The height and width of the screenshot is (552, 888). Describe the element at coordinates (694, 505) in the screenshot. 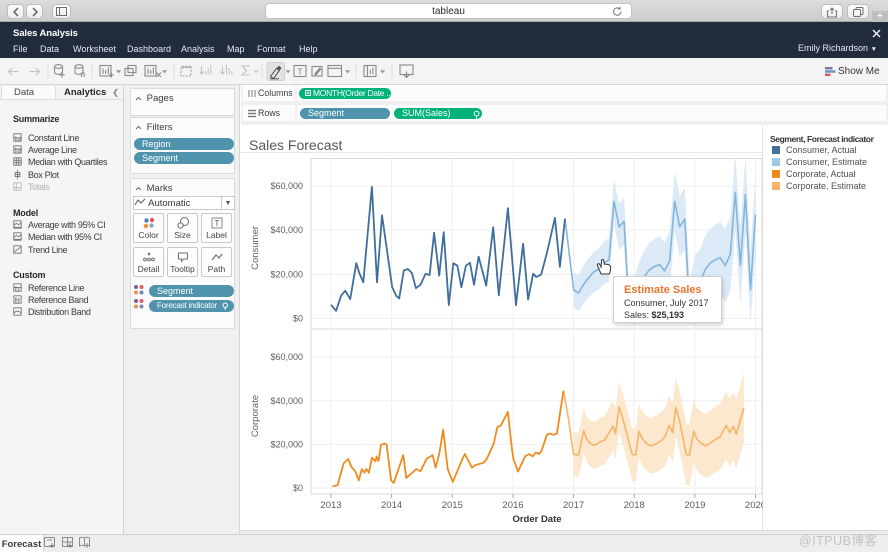

I see `svg-text: 2019` at that location.